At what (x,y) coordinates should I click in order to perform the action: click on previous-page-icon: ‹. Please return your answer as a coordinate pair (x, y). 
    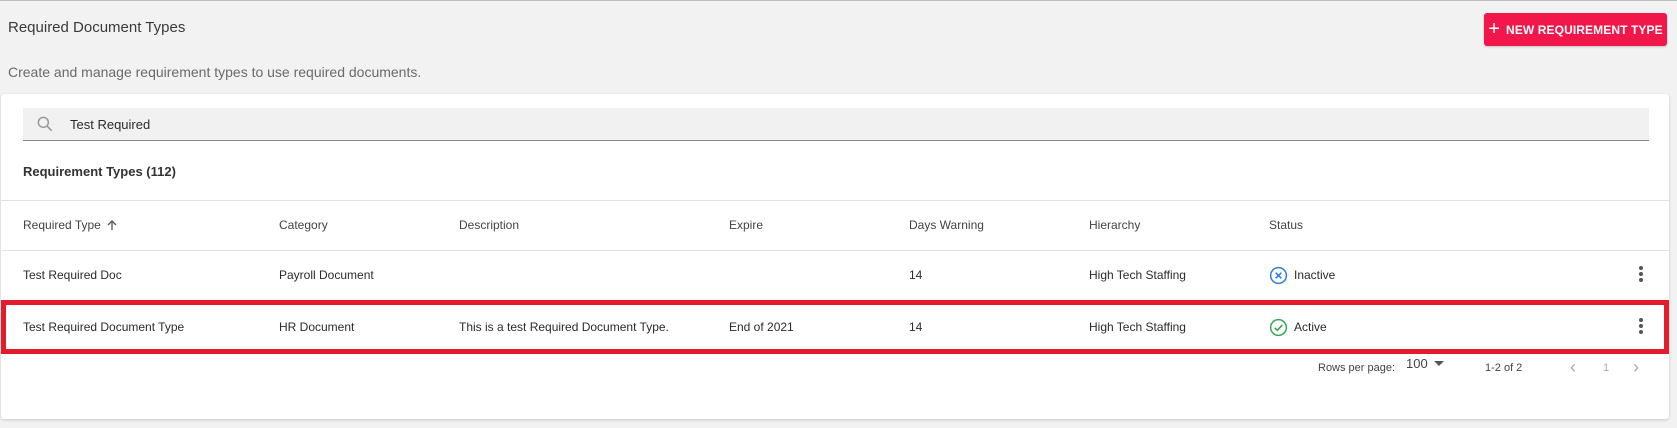
    Looking at the image, I should click on (1577, 367).